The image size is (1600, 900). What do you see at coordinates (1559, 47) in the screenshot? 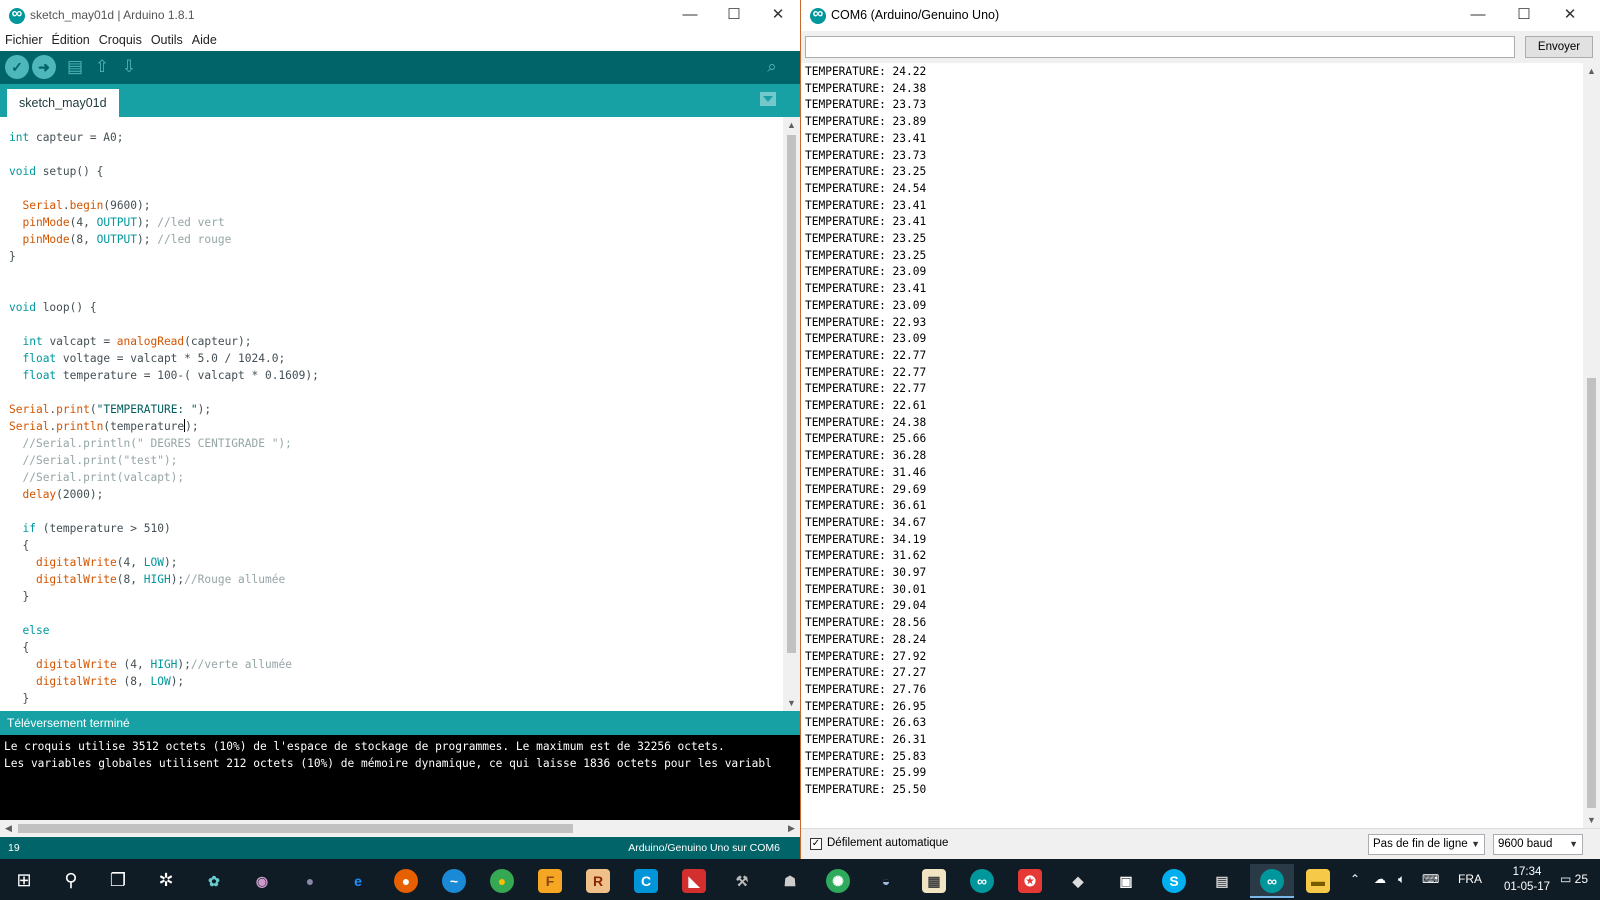
I see `send-button: Envoyer` at bounding box center [1559, 47].